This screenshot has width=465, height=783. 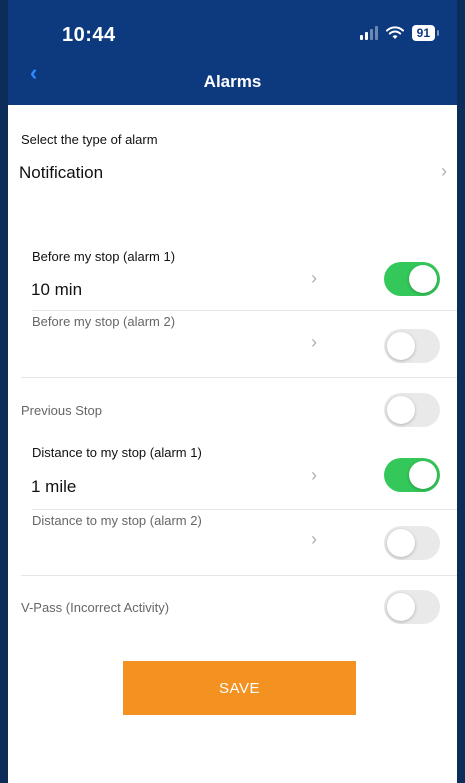 What do you see at coordinates (232, 155) in the screenshot?
I see `alarm-type-row: Select the type of alarm Notification ›` at bounding box center [232, 155].